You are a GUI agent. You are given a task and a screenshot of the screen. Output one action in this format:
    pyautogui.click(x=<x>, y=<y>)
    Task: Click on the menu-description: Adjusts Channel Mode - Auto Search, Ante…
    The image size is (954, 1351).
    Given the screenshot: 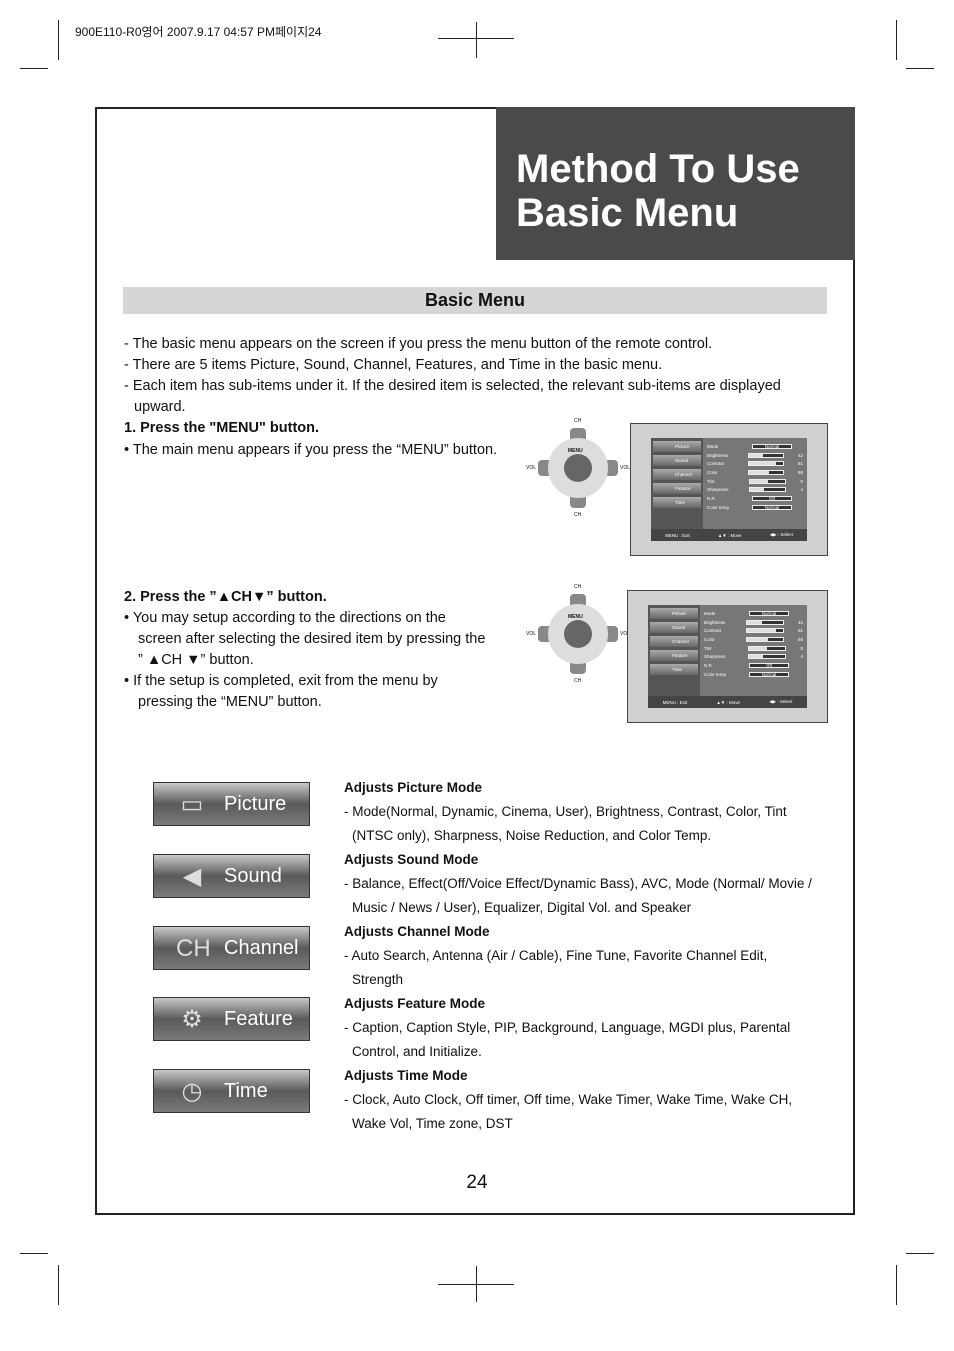 What is the action you would take?
    pyautogui.click(x=579, y=956)
    